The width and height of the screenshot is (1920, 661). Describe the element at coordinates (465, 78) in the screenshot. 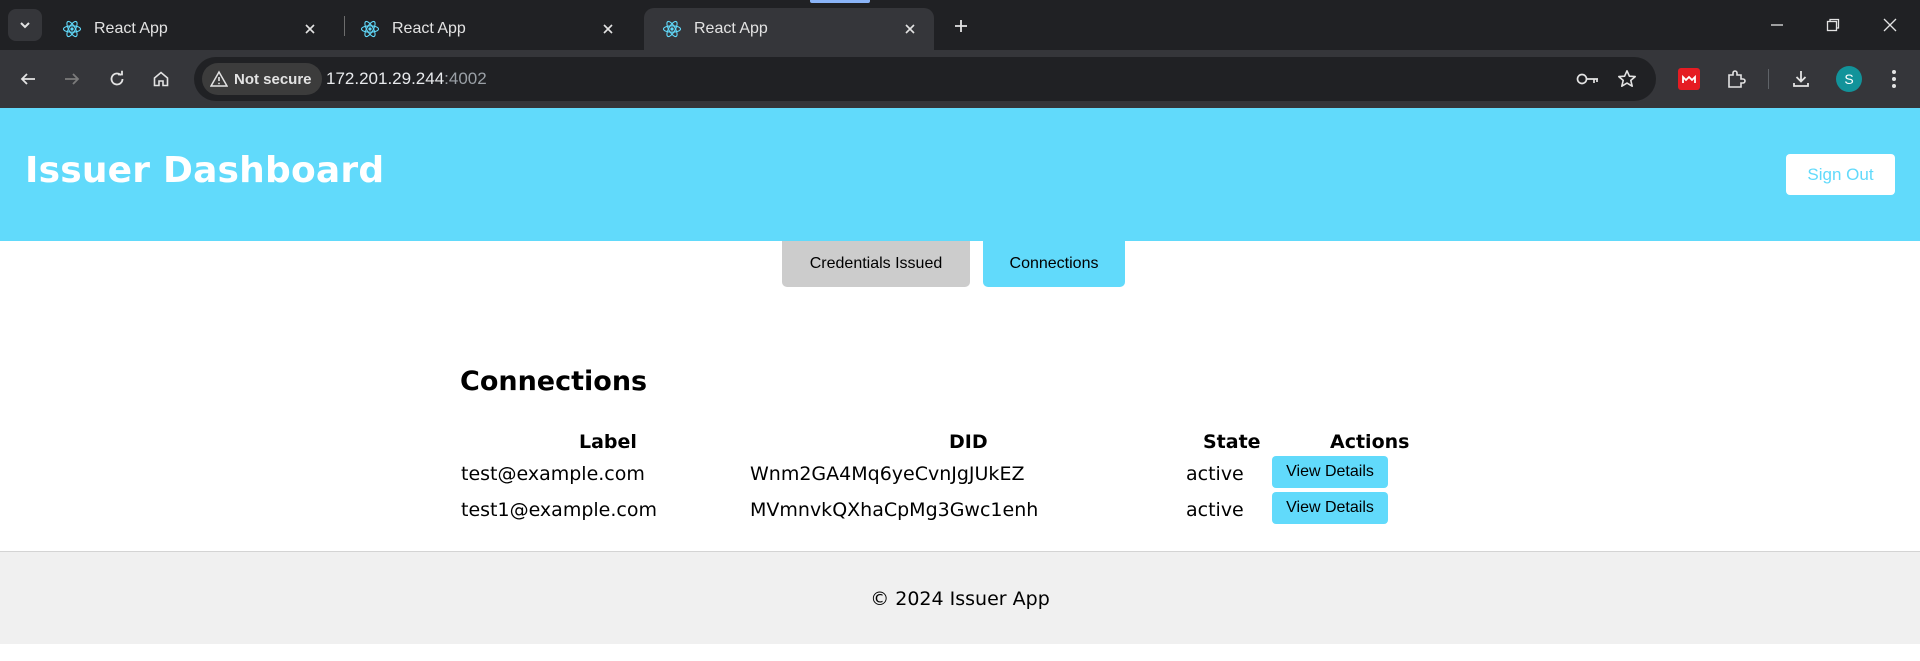

I see `url-port: :4002` at that location.